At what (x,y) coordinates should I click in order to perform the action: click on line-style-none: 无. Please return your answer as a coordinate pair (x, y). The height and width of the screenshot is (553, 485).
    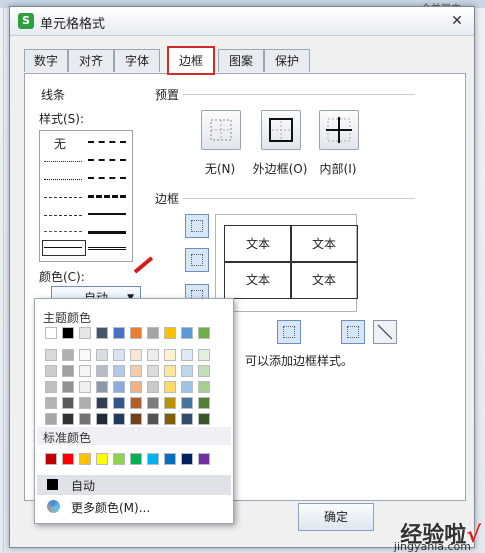
    Looking at the image, I should click on (60, 143).